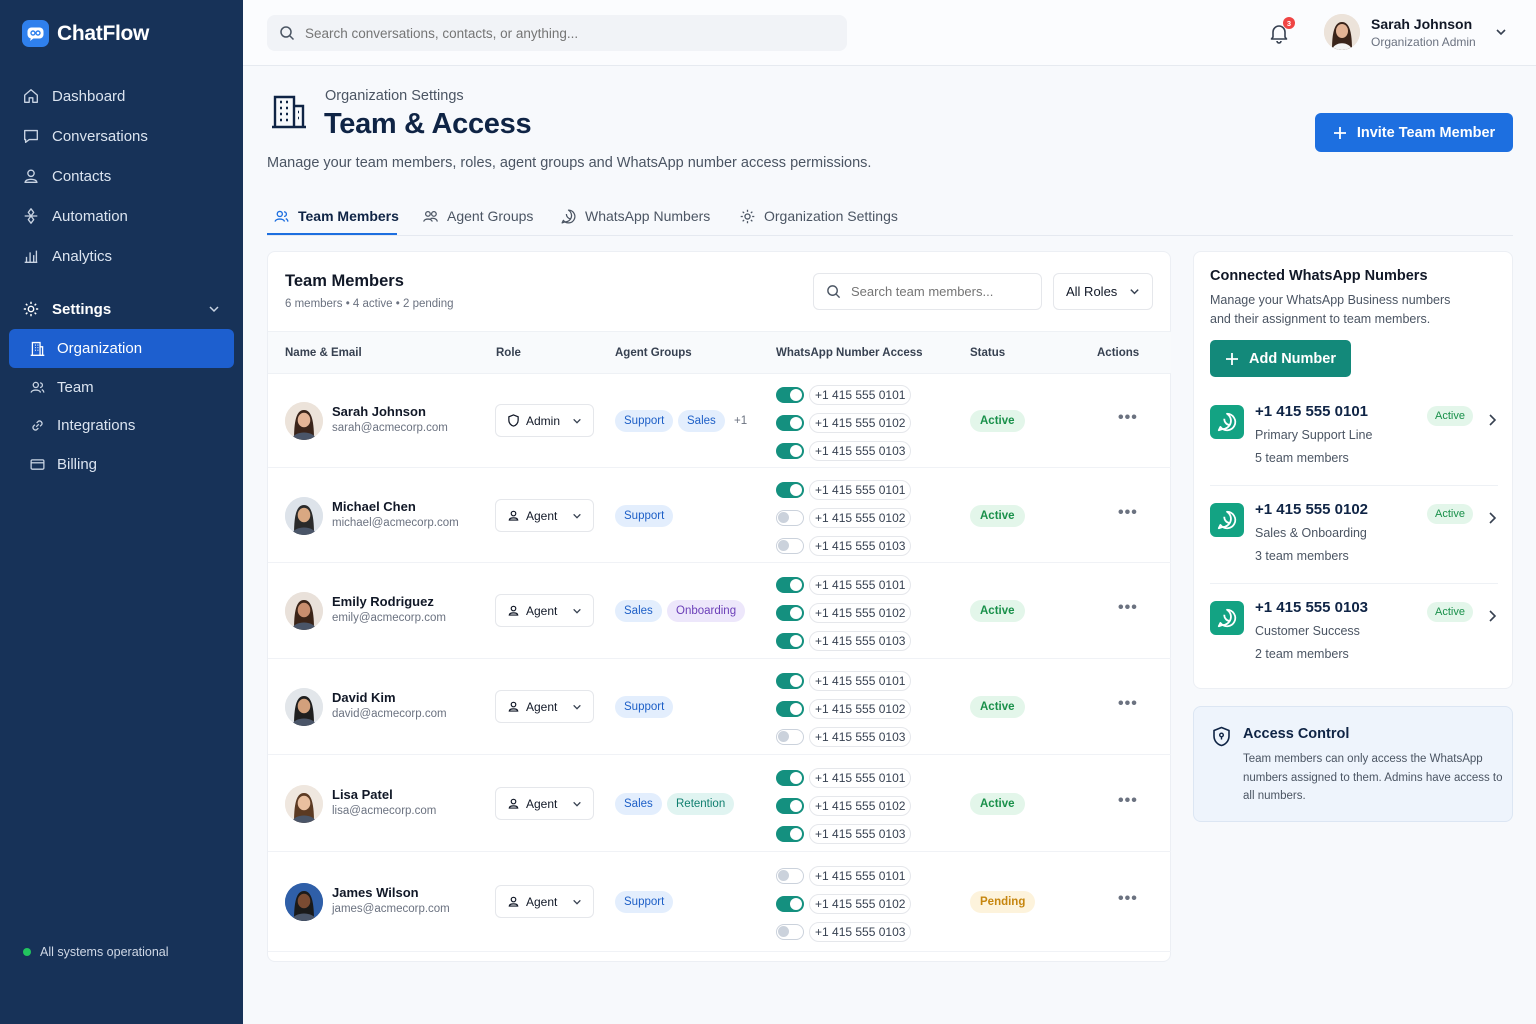 The height and width of the screenshot is (1024, 1536). I want to click on role-filter-select: All Roles, so click(1103, 291).